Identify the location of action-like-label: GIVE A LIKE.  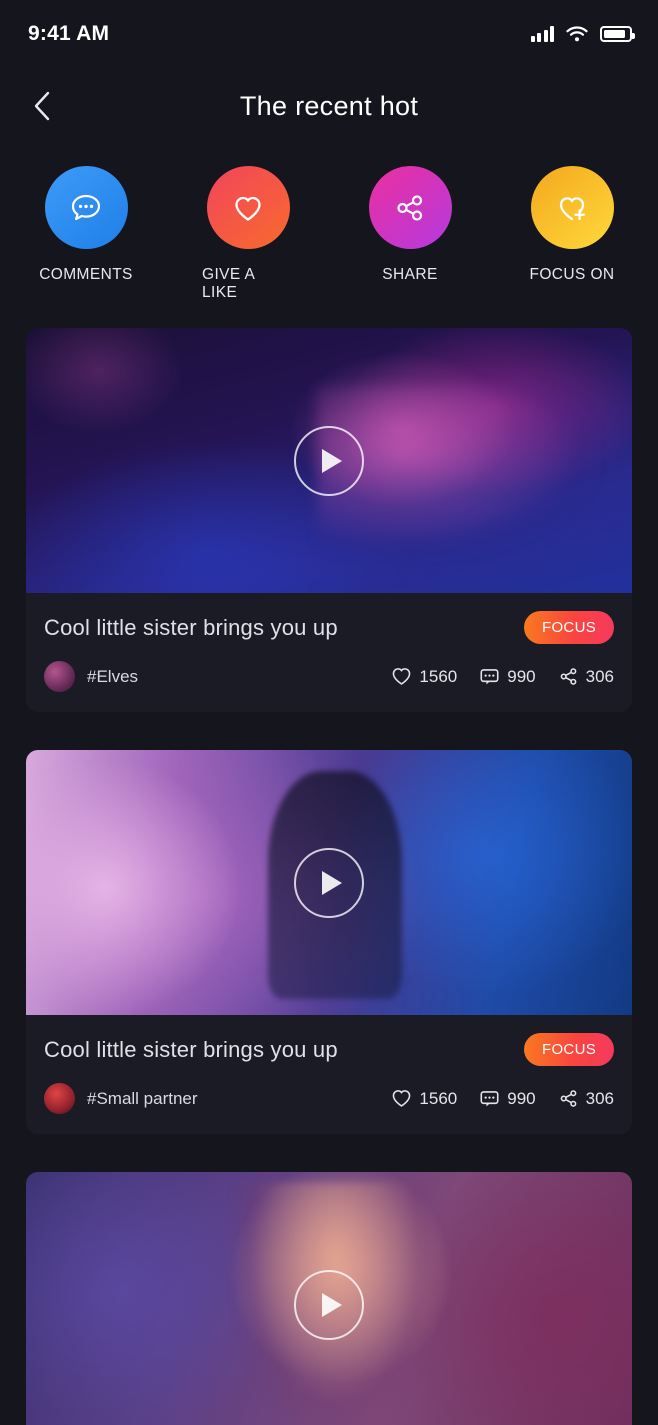
(228, 283).